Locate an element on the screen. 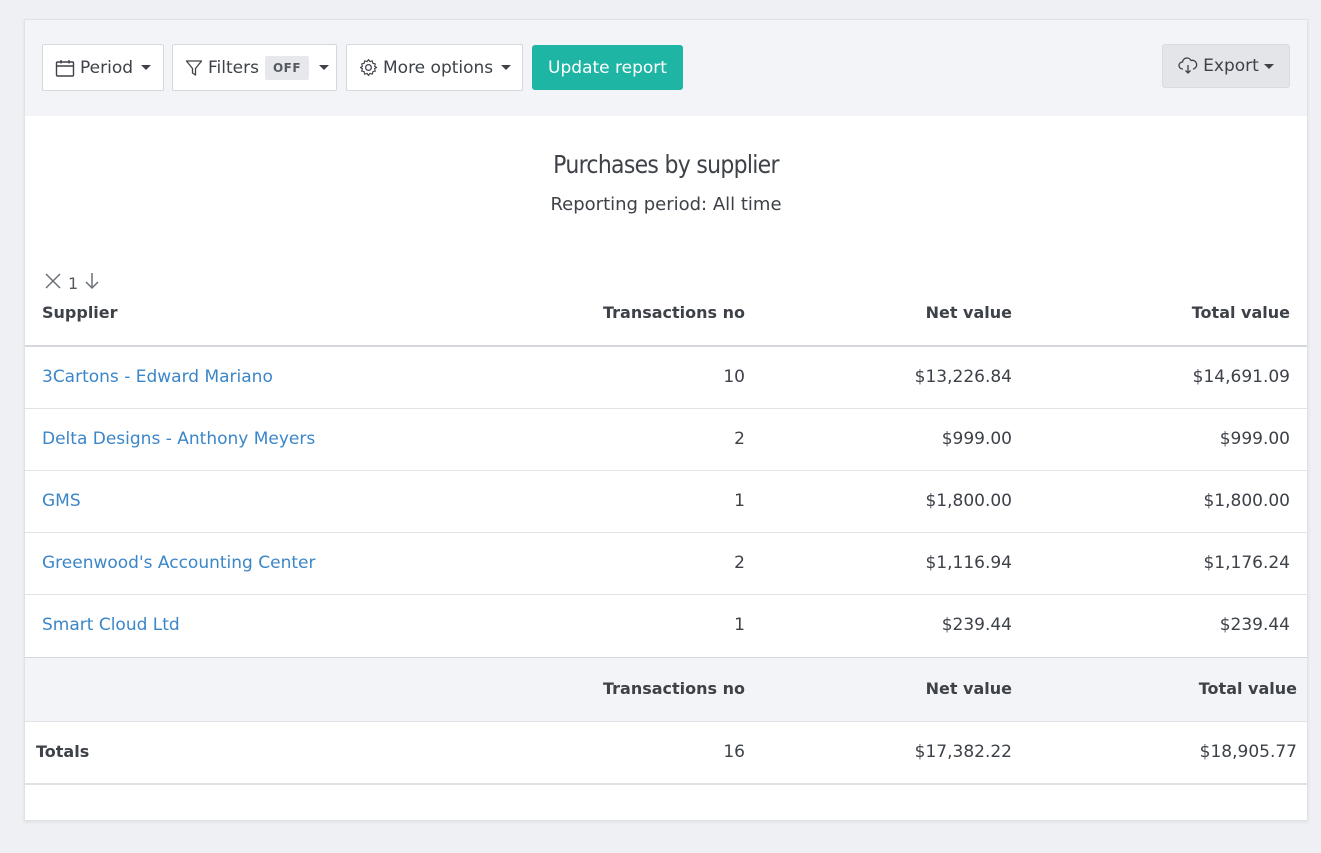  table-row: GMS 1 $1,800.00 $1,800.00 is located at coordinates (666, 501).